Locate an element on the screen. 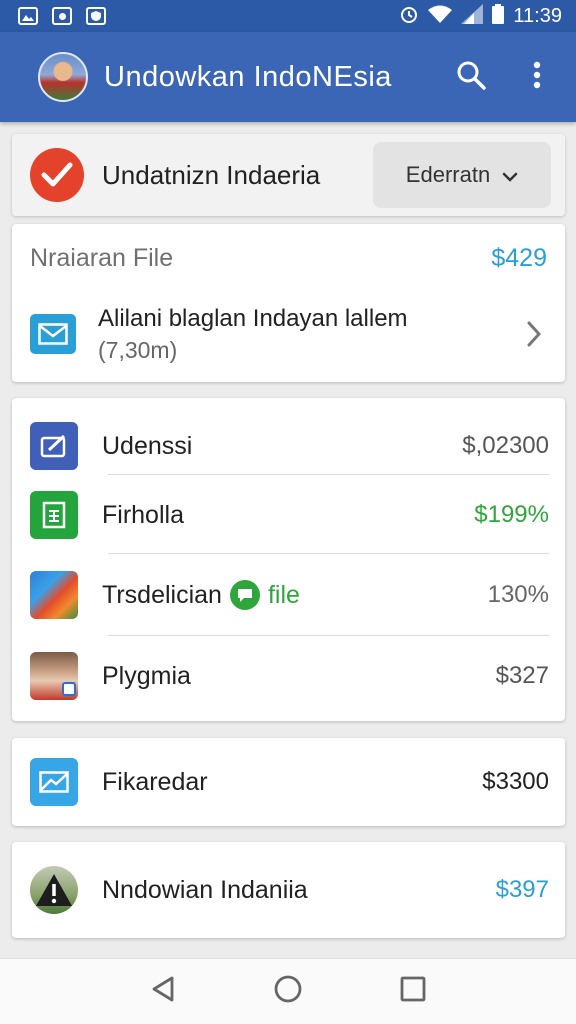 This screenshot has height=1024, width=576. warning-icon is located at coordinates (54, 890).